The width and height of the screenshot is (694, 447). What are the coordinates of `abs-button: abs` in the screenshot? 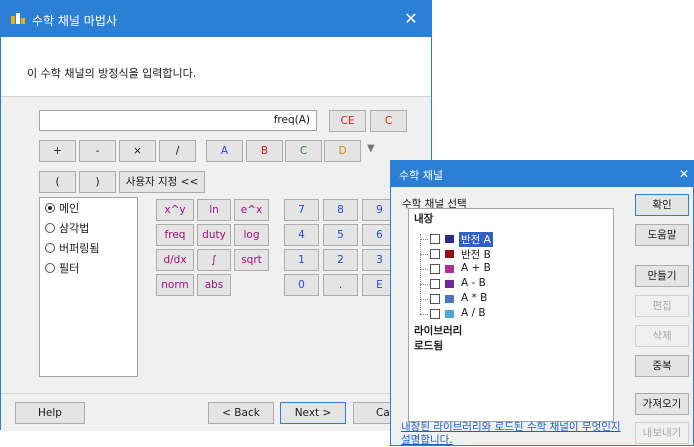 It's located at (214, 285).